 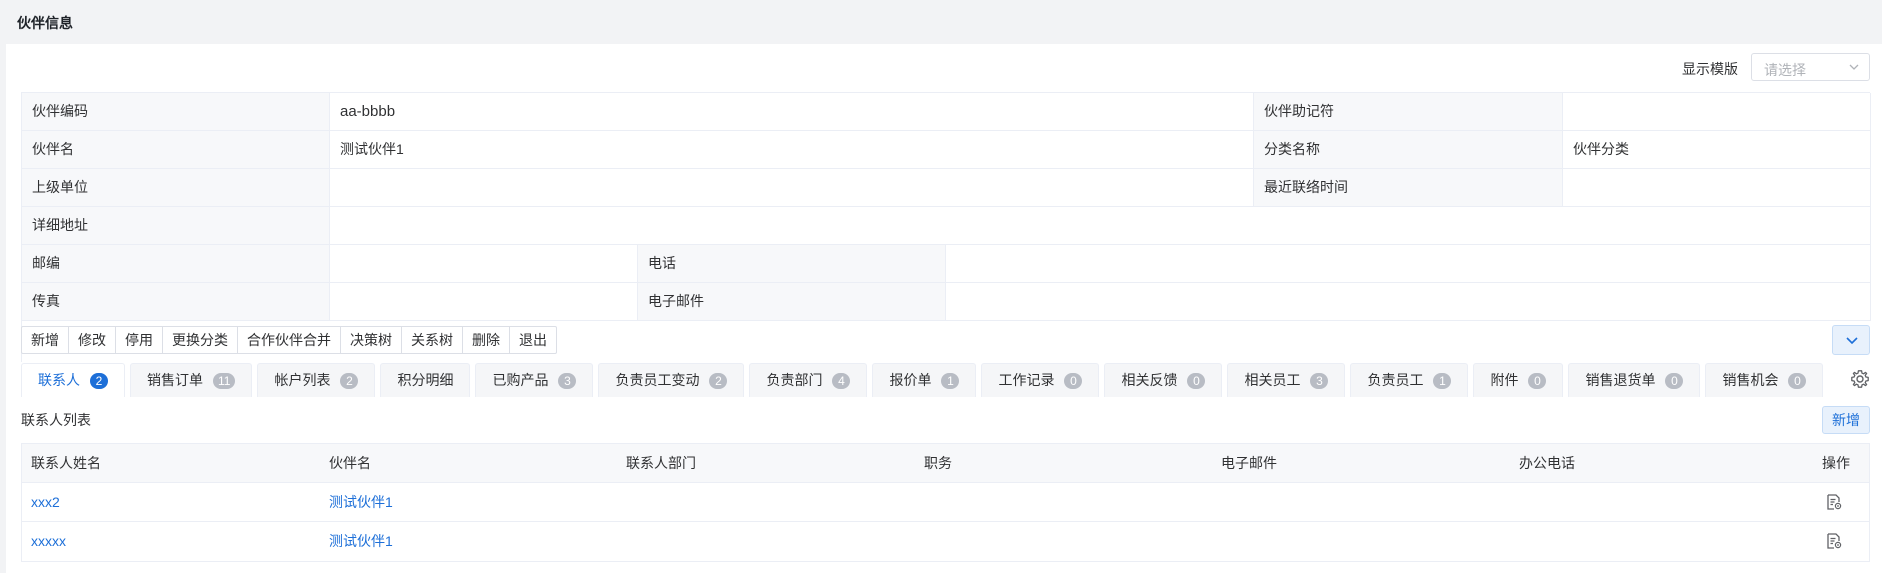 I want to click on column-header-ops: 操作, so click(x=1836, y=463).